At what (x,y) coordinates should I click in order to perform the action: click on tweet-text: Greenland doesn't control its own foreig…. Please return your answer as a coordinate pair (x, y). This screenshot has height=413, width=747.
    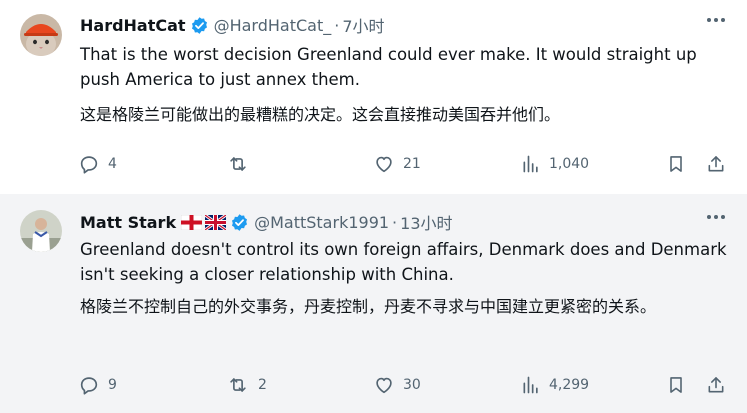
    Looking at the image, I should click on (403, 262).